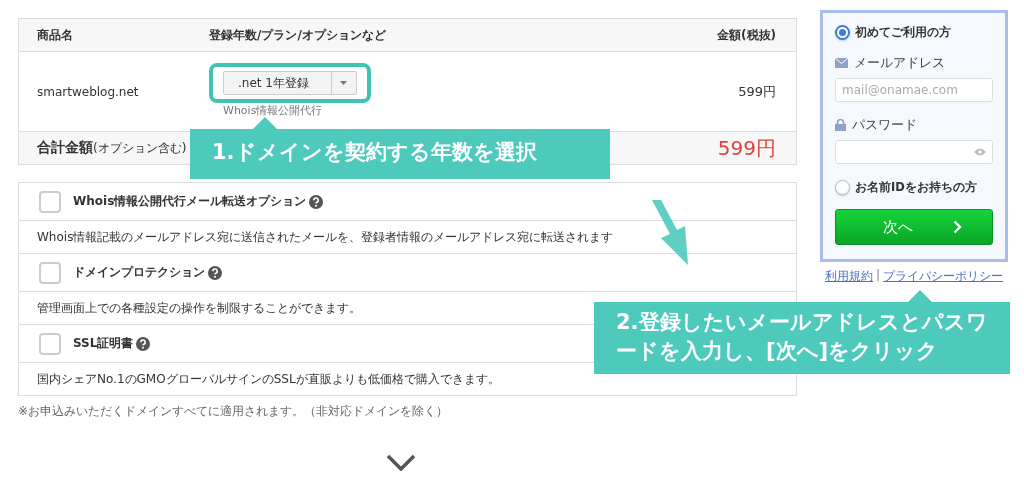  I want to click on callout-box: 1.ドメインを契約する年数を選択, so click(400, 154).